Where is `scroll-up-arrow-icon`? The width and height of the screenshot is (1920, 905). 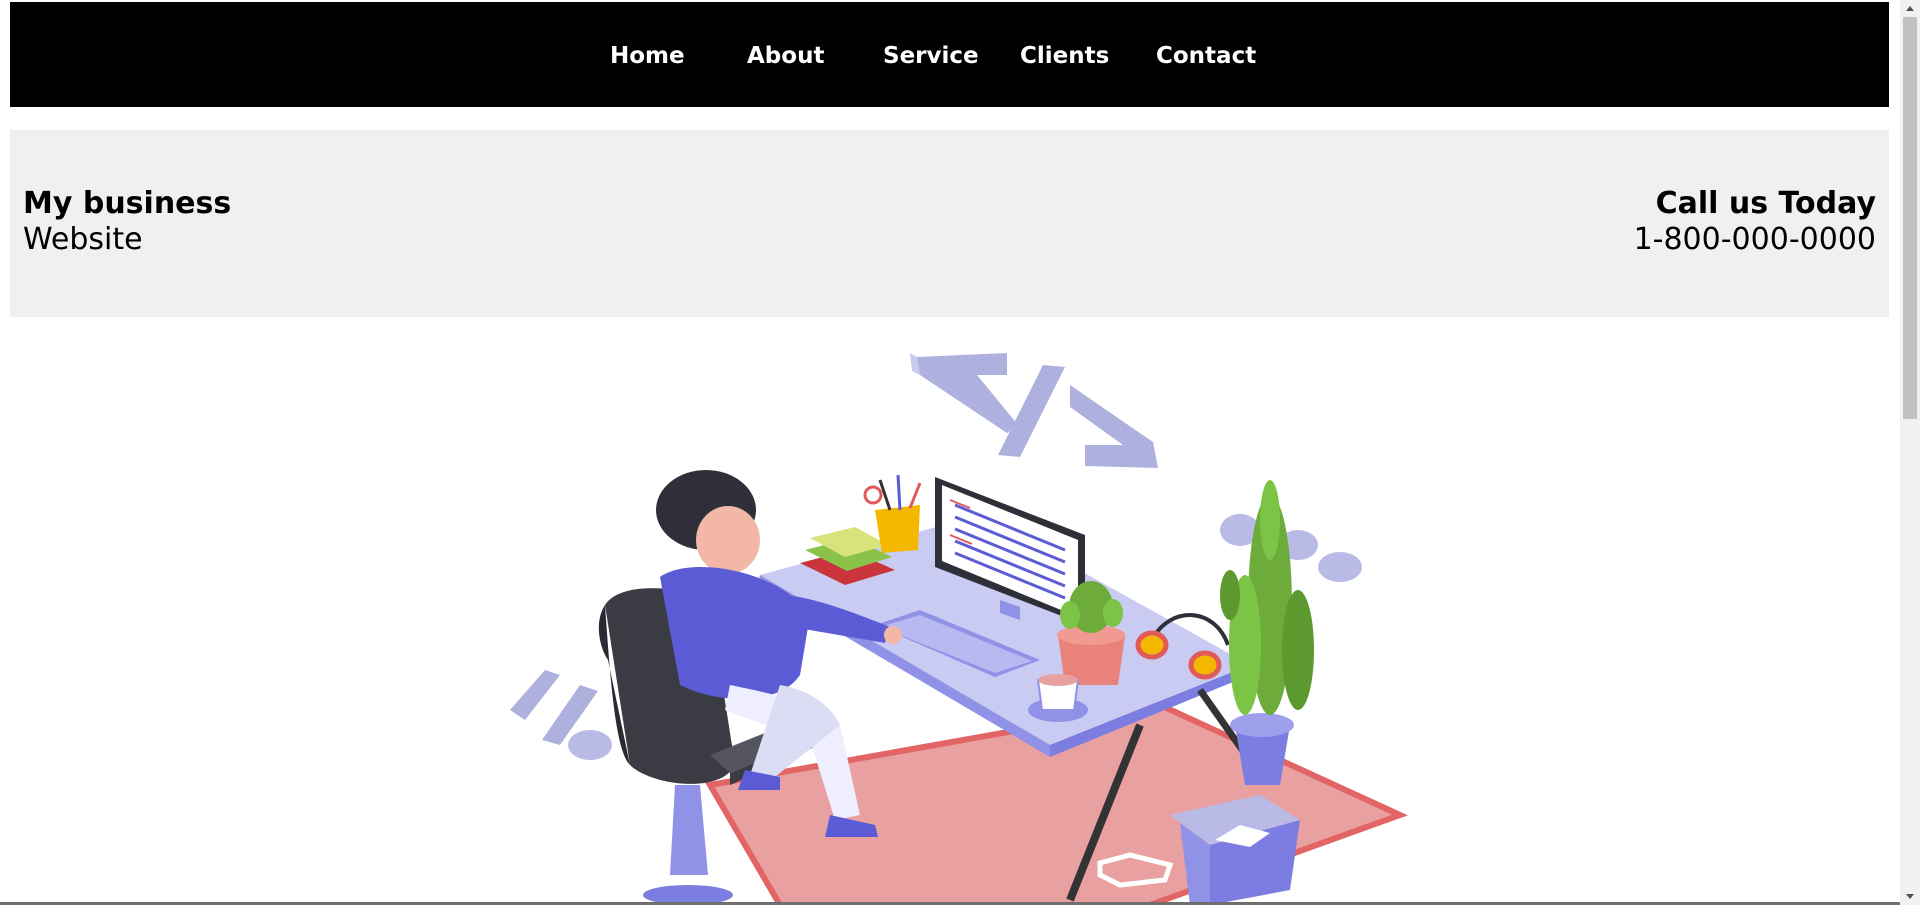 scroll-up-arrow-icon is located at coordinates (1910, 8).